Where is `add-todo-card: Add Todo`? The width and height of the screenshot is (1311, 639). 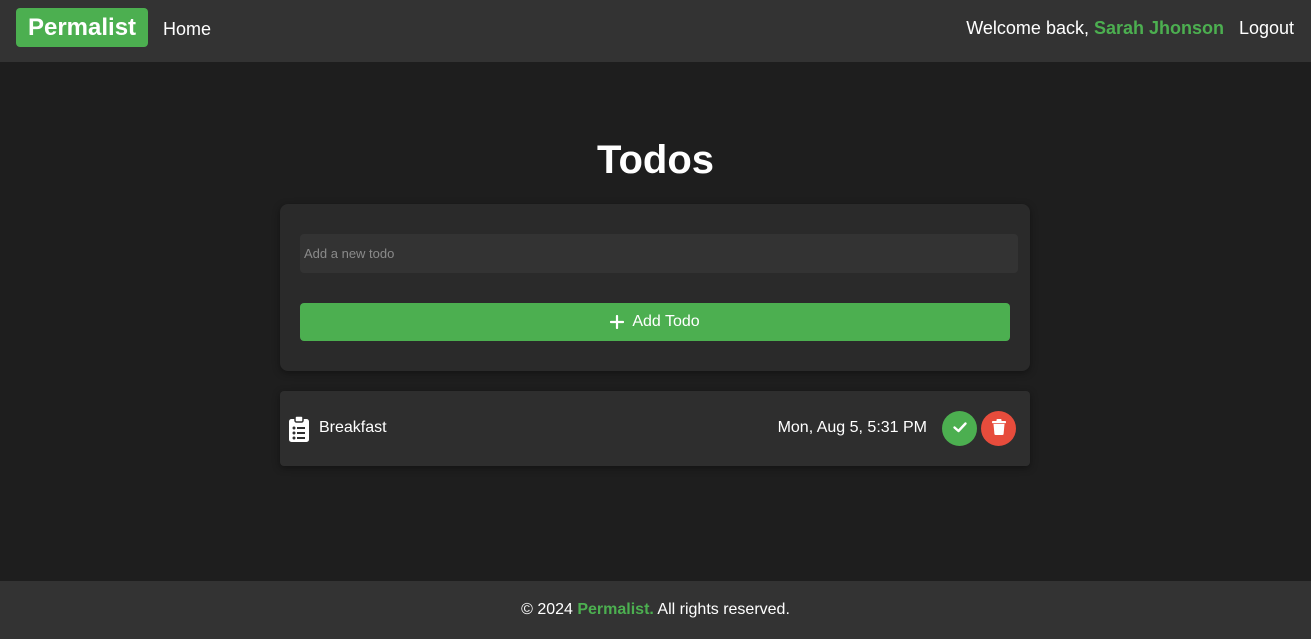 add-todo-card: Add Todo is located at coordinates (655, 287).